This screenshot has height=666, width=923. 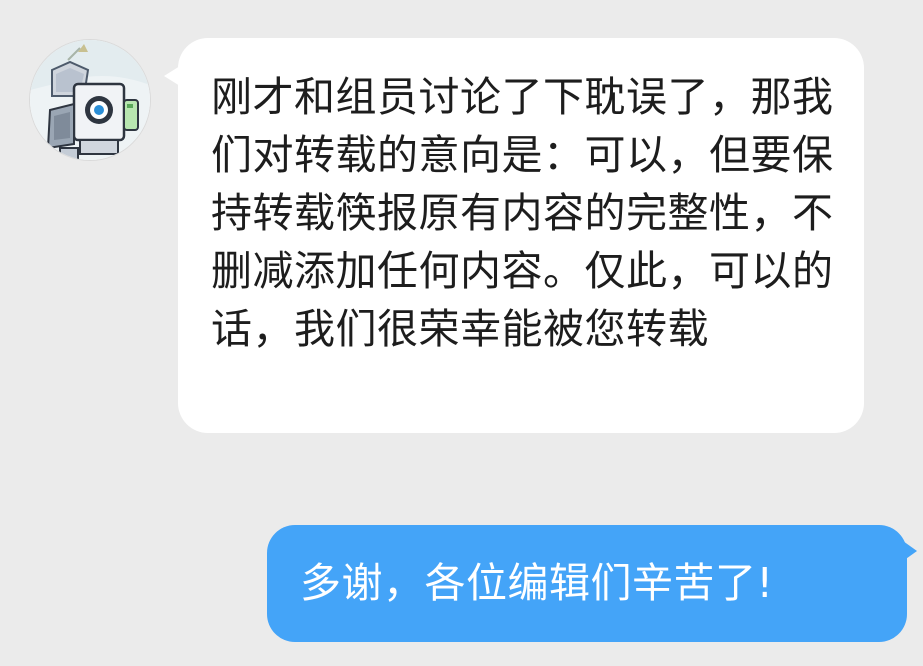 I want to click on contact-avatar, so click(x=90, y=100).